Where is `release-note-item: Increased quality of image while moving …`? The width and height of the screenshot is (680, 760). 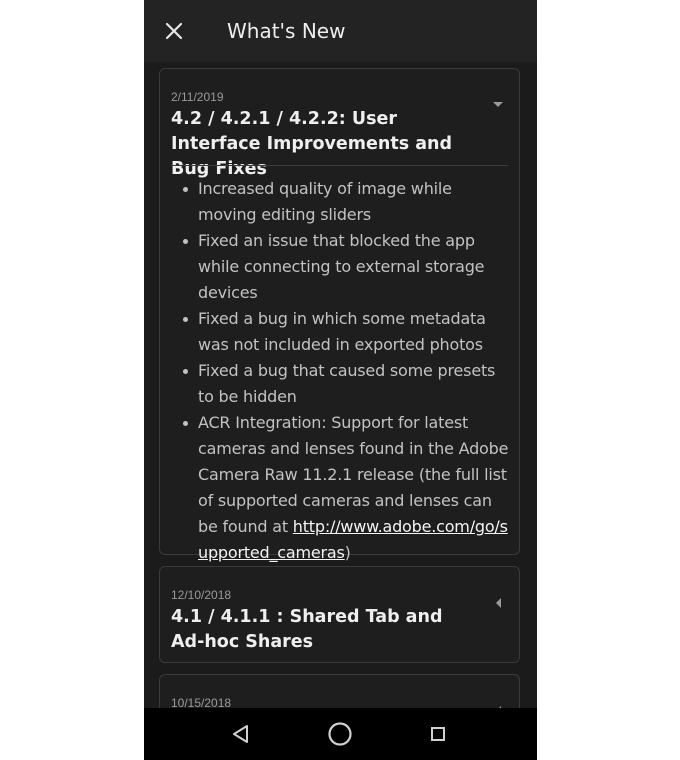 release-note-item: Increased quality of image while moving … is located at coordinates (341, 202).